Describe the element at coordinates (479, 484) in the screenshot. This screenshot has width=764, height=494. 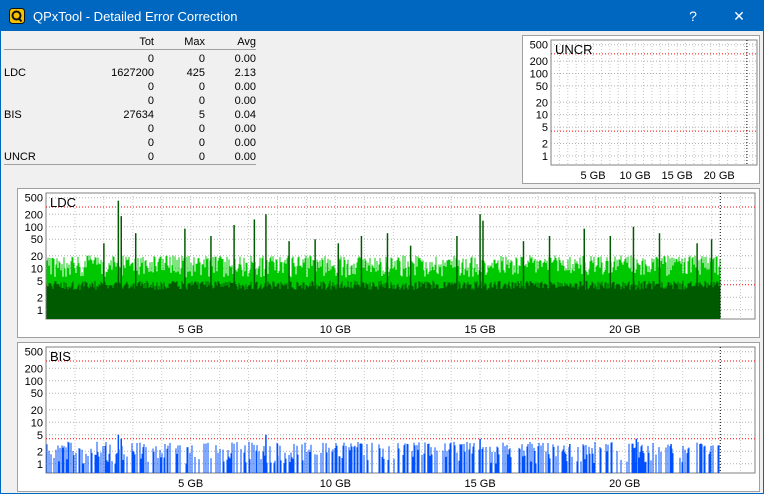
I see `bis-chart-x-tick-label: 15 GB` at that location.